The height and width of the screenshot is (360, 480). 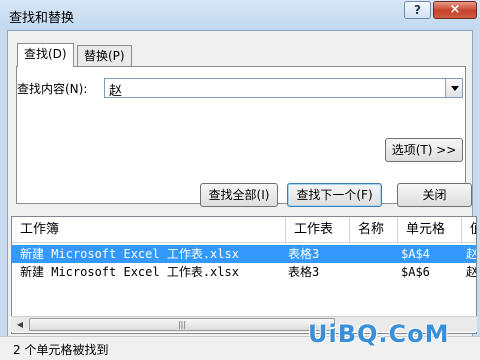 What do you see at coordinates (239, 195) in the screenshot?
I see `find-all-button: 查找全部(I)` at bounding box center [239, 195].